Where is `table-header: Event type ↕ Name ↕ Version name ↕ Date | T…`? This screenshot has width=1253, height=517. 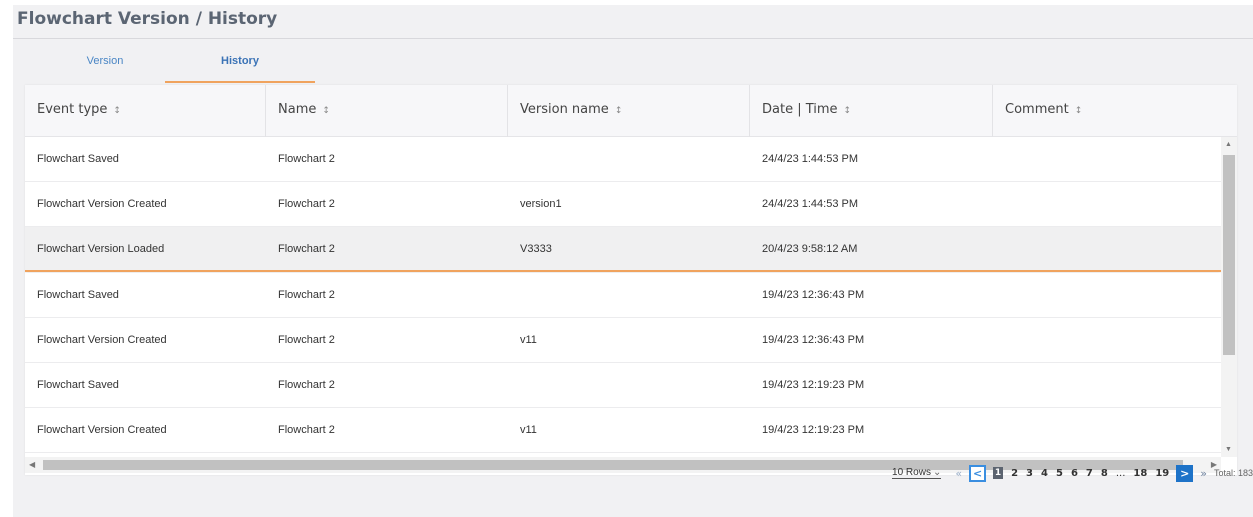 table-header: Event type ↕ Name ↕ Version name ↕ Date | T… is located at coordinates (631, 111).